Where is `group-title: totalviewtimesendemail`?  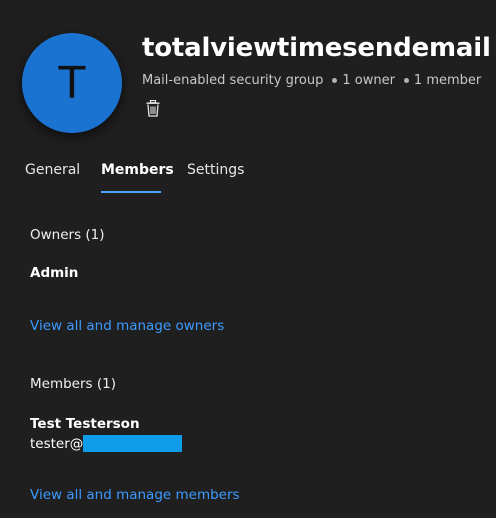
group-title: totalviewtimesendemail is located at coordinates (316, 48).